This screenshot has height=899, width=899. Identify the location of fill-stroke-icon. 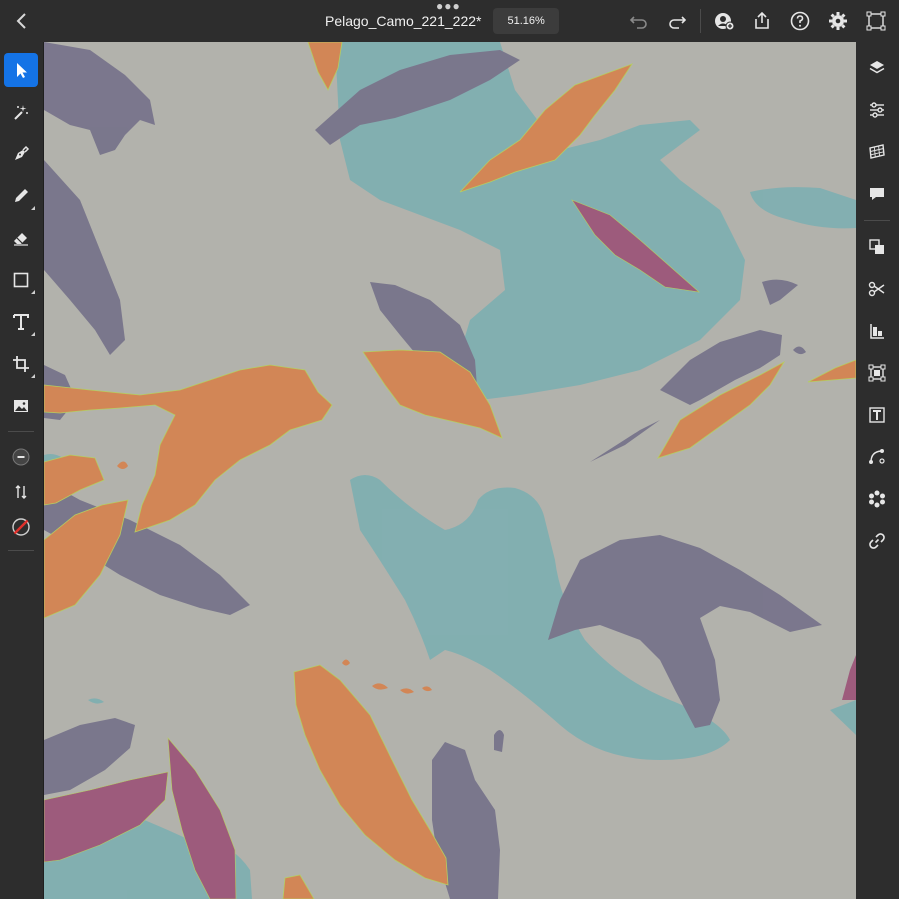
(21, 457).